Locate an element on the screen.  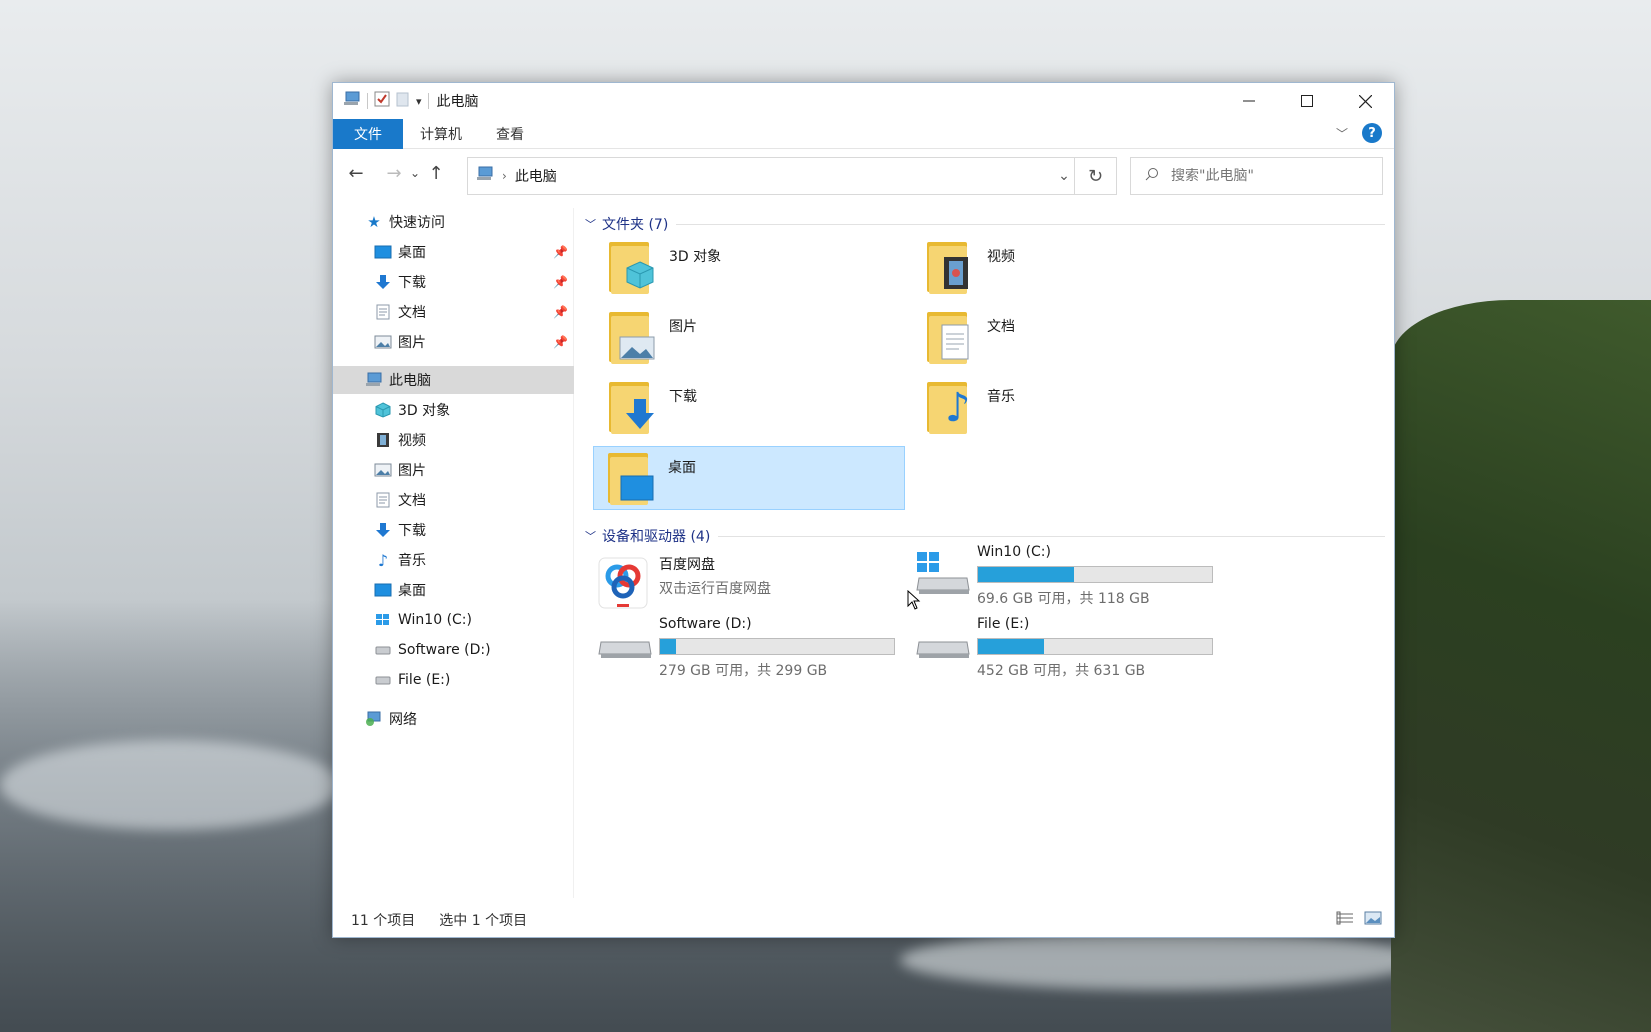
details-view-icon is located at coordinates (1345, 920).